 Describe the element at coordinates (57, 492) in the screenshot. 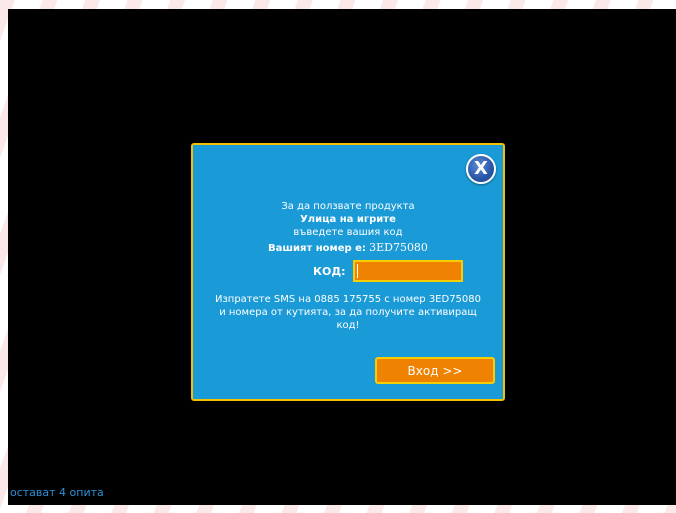

I see `attempts-remaining: остават 4 опита` at that location.